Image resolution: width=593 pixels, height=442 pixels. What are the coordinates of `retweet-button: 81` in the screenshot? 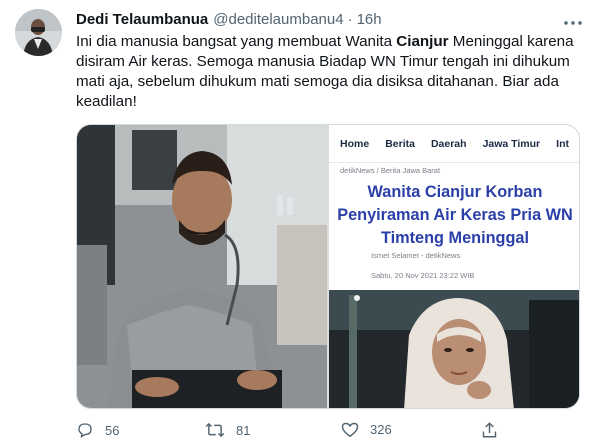 It's located at (227, 430).